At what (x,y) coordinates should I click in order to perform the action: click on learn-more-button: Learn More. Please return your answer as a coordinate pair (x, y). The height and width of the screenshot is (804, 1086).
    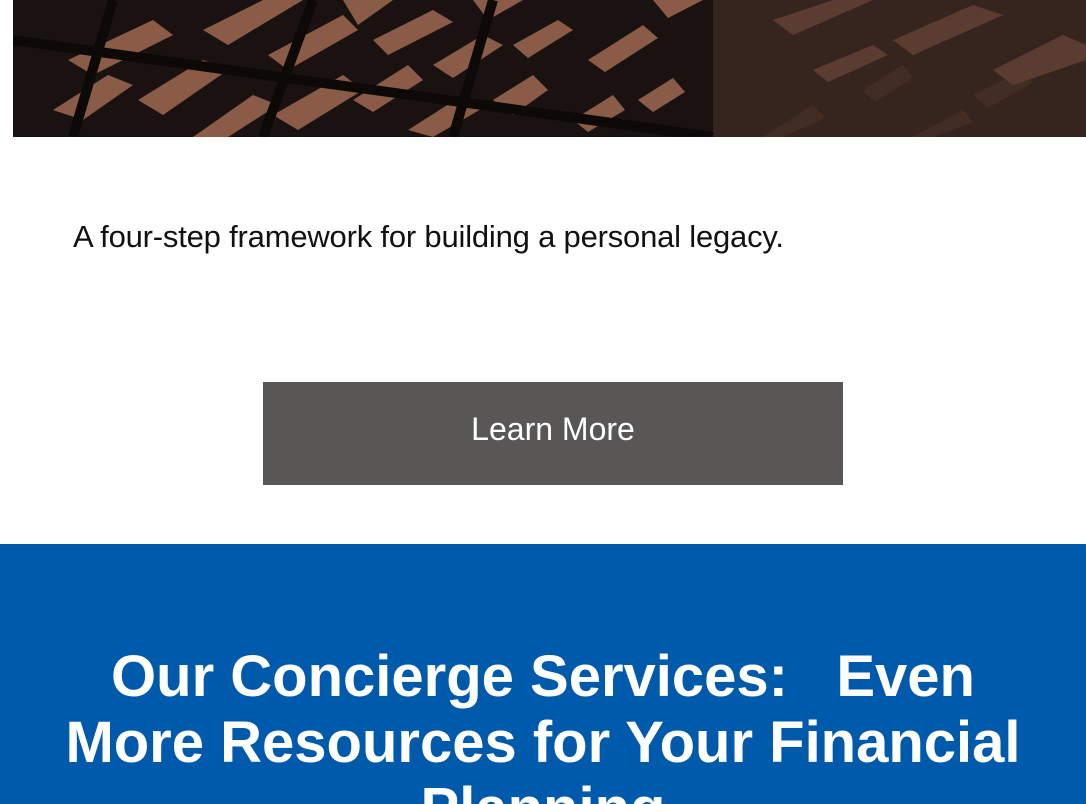
    Looking at the image, I should click on (553, 433).